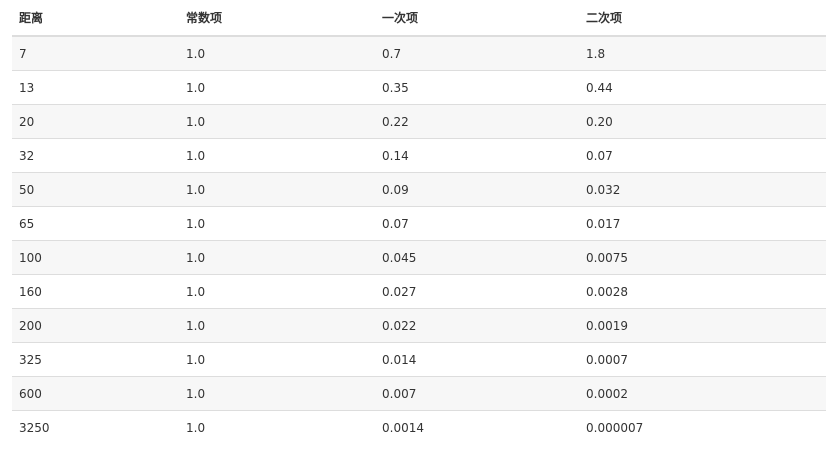 The height and width of the screenshot is (449, 826). What do you see at coordinates (95, 223) in the screenshot?
I see `cell-distance: 65` at bounding box center [95, 223].